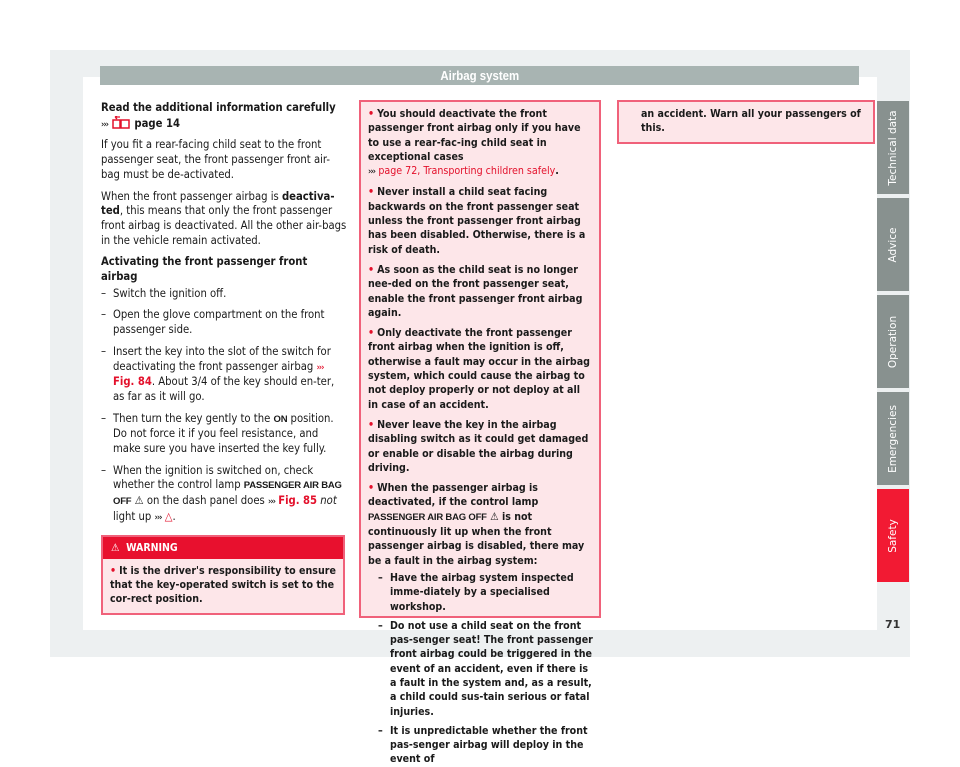 The height and width of the screenshot is (767, 960). What do you see at coordinates (115, 548) in the screenshot?
I see `warning-triangle-icon: ⚠` at bounding box center [115, 548].